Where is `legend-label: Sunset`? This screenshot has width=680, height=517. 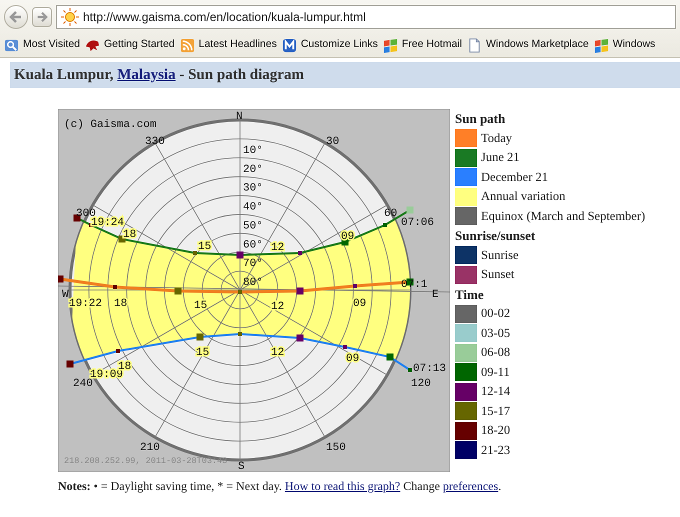
legend-label: Sunset is located at coordinates (497, 275).